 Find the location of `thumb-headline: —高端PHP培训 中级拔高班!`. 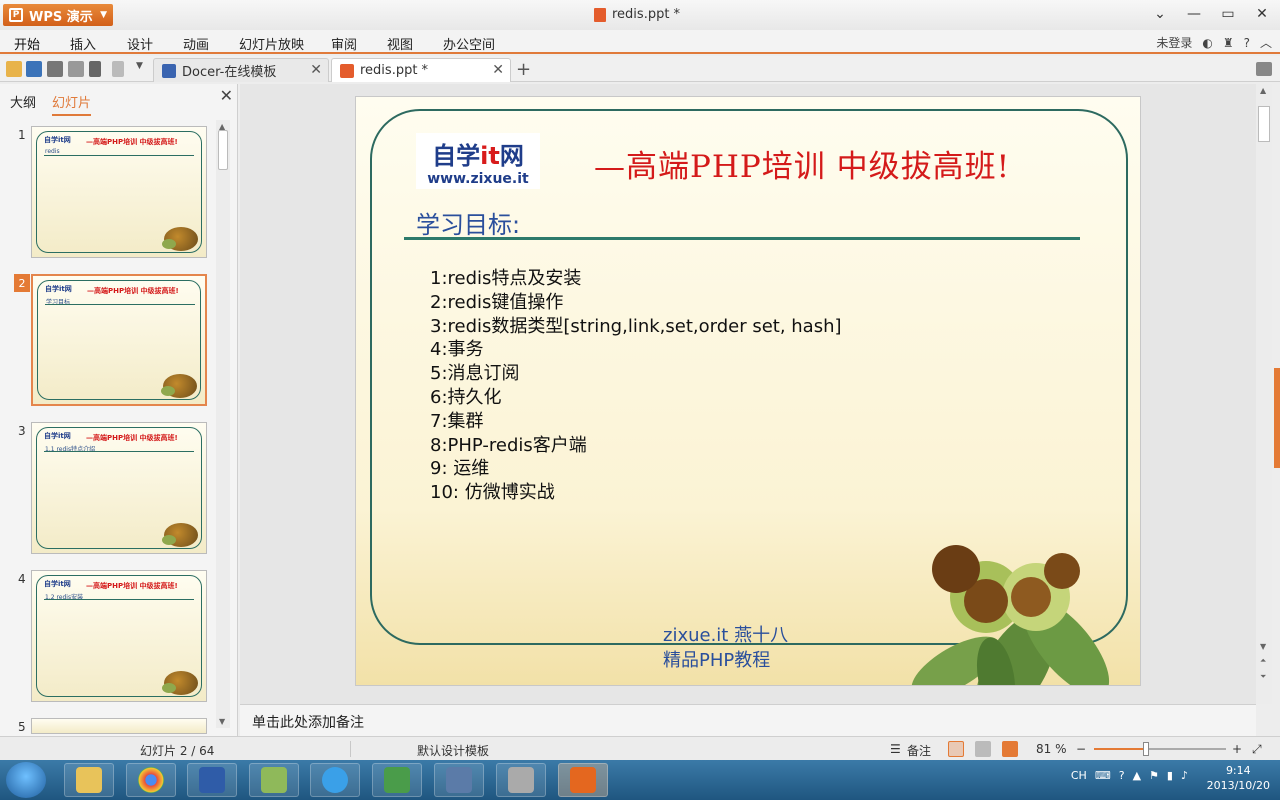

thumb-headline: —高端PHP培训 中级拔高班! is located at coordinates (132, 586).